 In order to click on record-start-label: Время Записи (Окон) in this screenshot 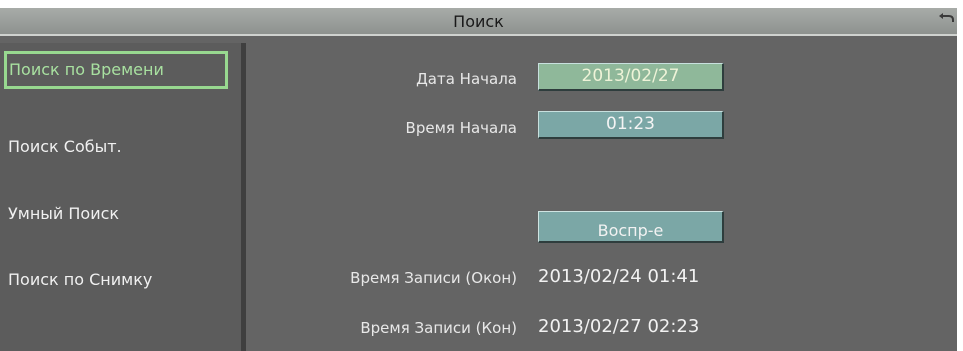, I will do `click(433, 278)`.